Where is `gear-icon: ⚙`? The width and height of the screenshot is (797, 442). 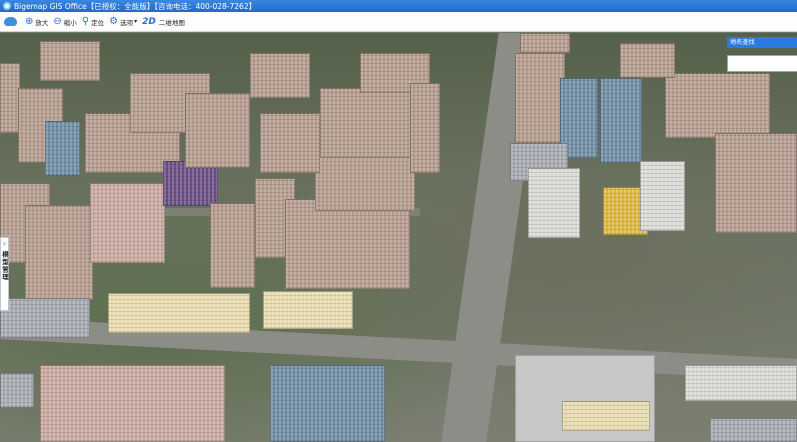
gear-icon: ⚙ is located at coordinates (114, 21).